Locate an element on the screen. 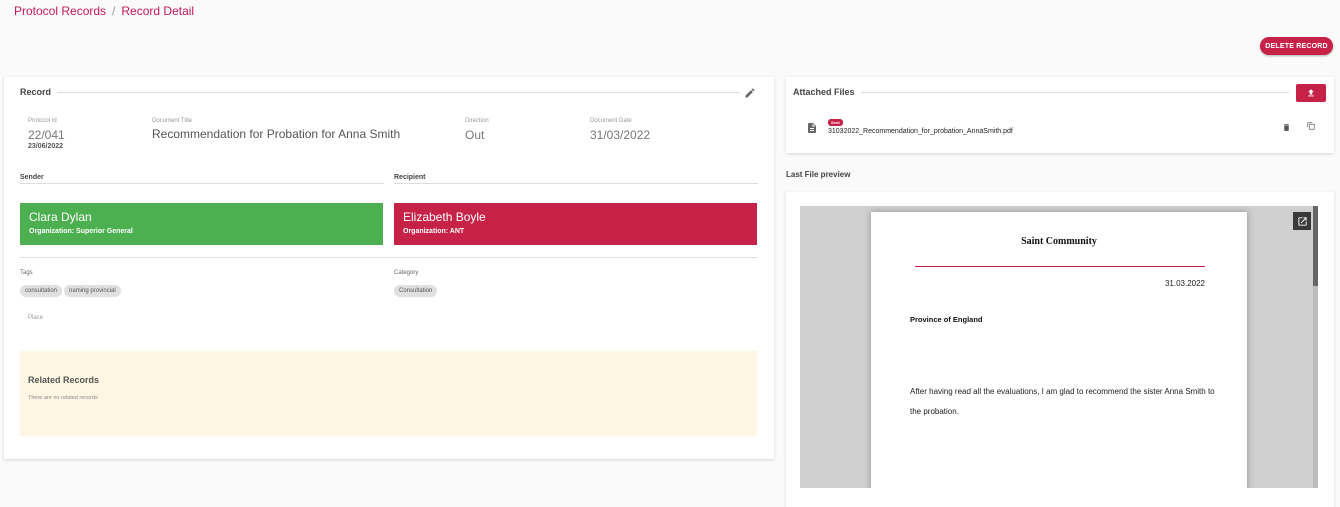 This screenshot has height=507, width=1340. protocol-id-label: Protocol Id is located at coordinates (42, 121).